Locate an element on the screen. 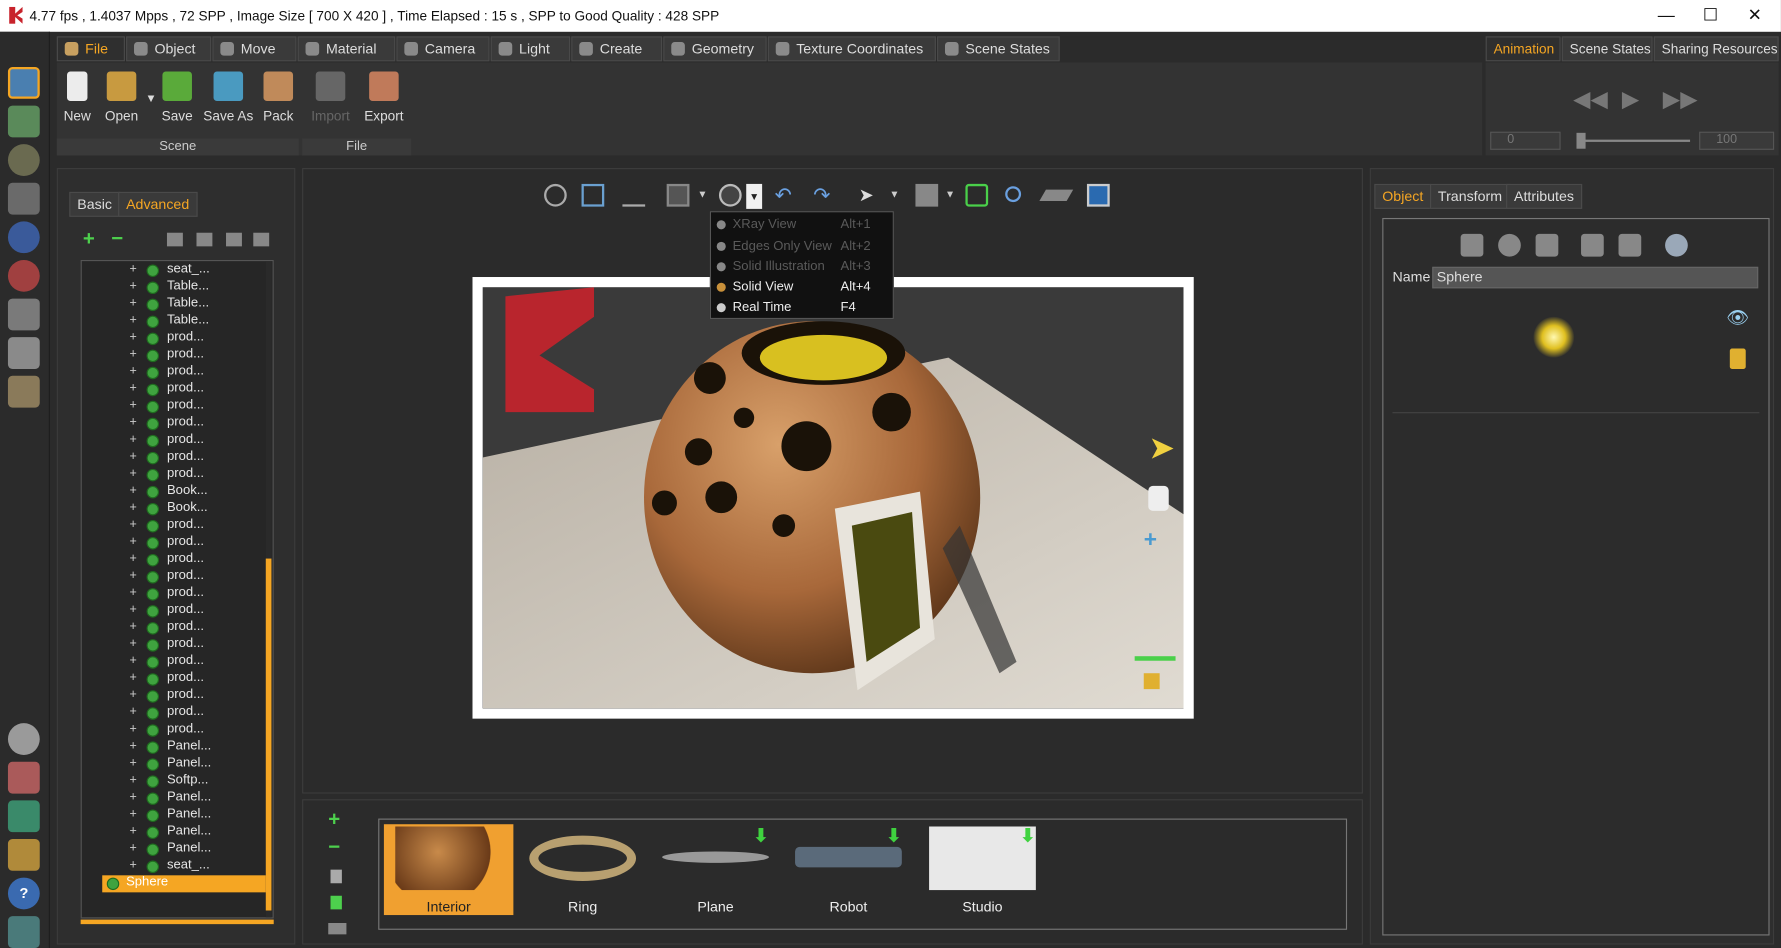  select-cursor-icon: ➤ is located at coordinates (870, 195).